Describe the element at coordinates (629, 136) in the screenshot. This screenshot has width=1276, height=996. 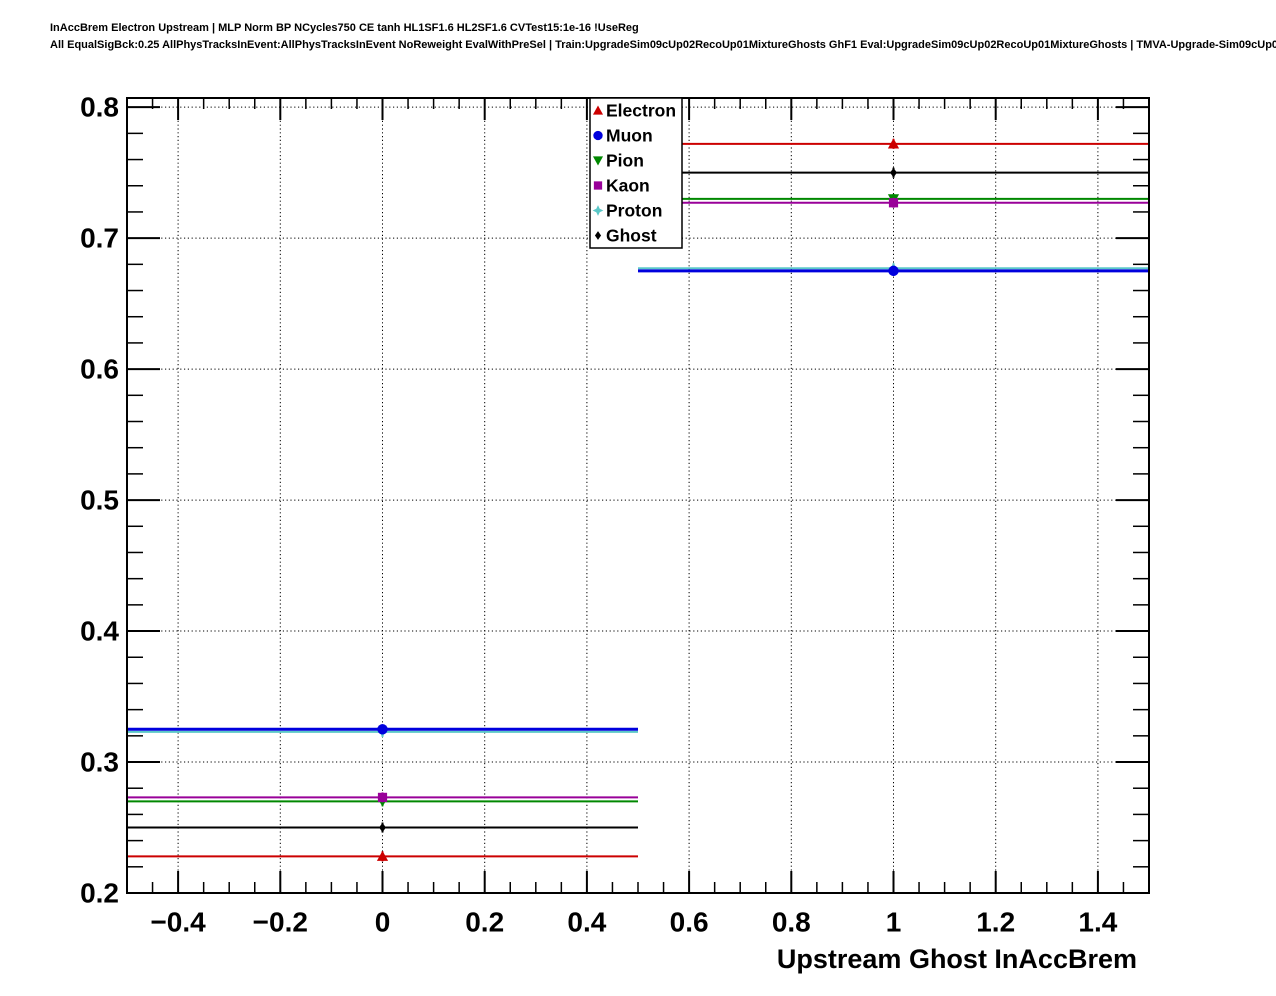
I see `legend-label: Muon` at that location.